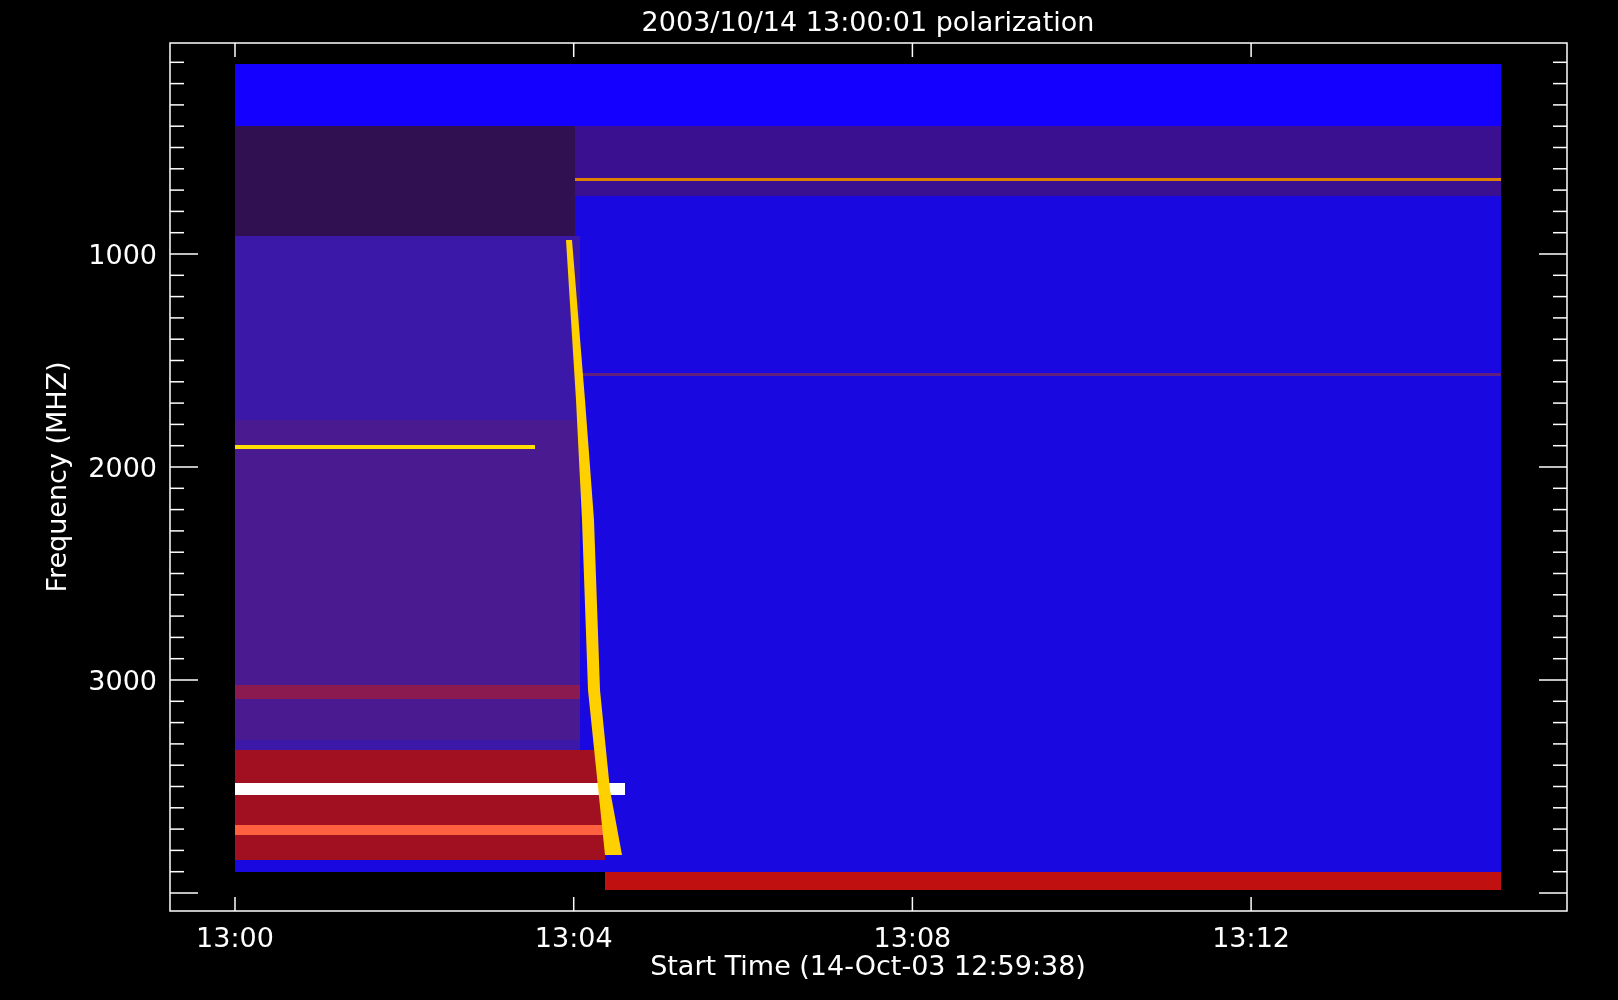 The height and width of the screenshot is (1000, 1618). I want to click on x-tick-label: 13:00, so click(235, 937).